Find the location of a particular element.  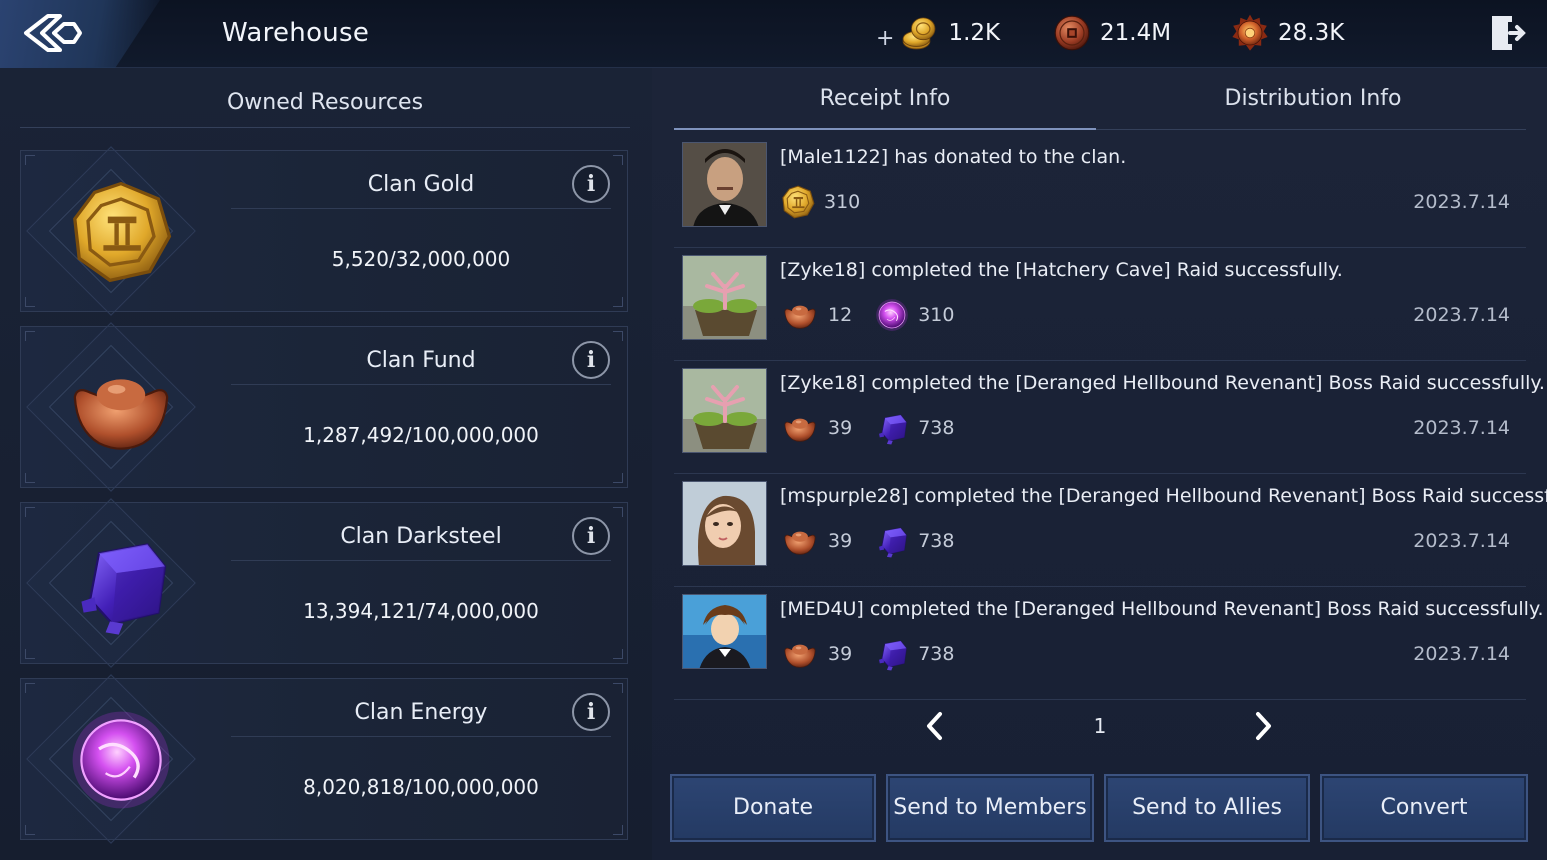

log-message: [Male1122] has donated to the clan. is located at coordinates (953, 157).